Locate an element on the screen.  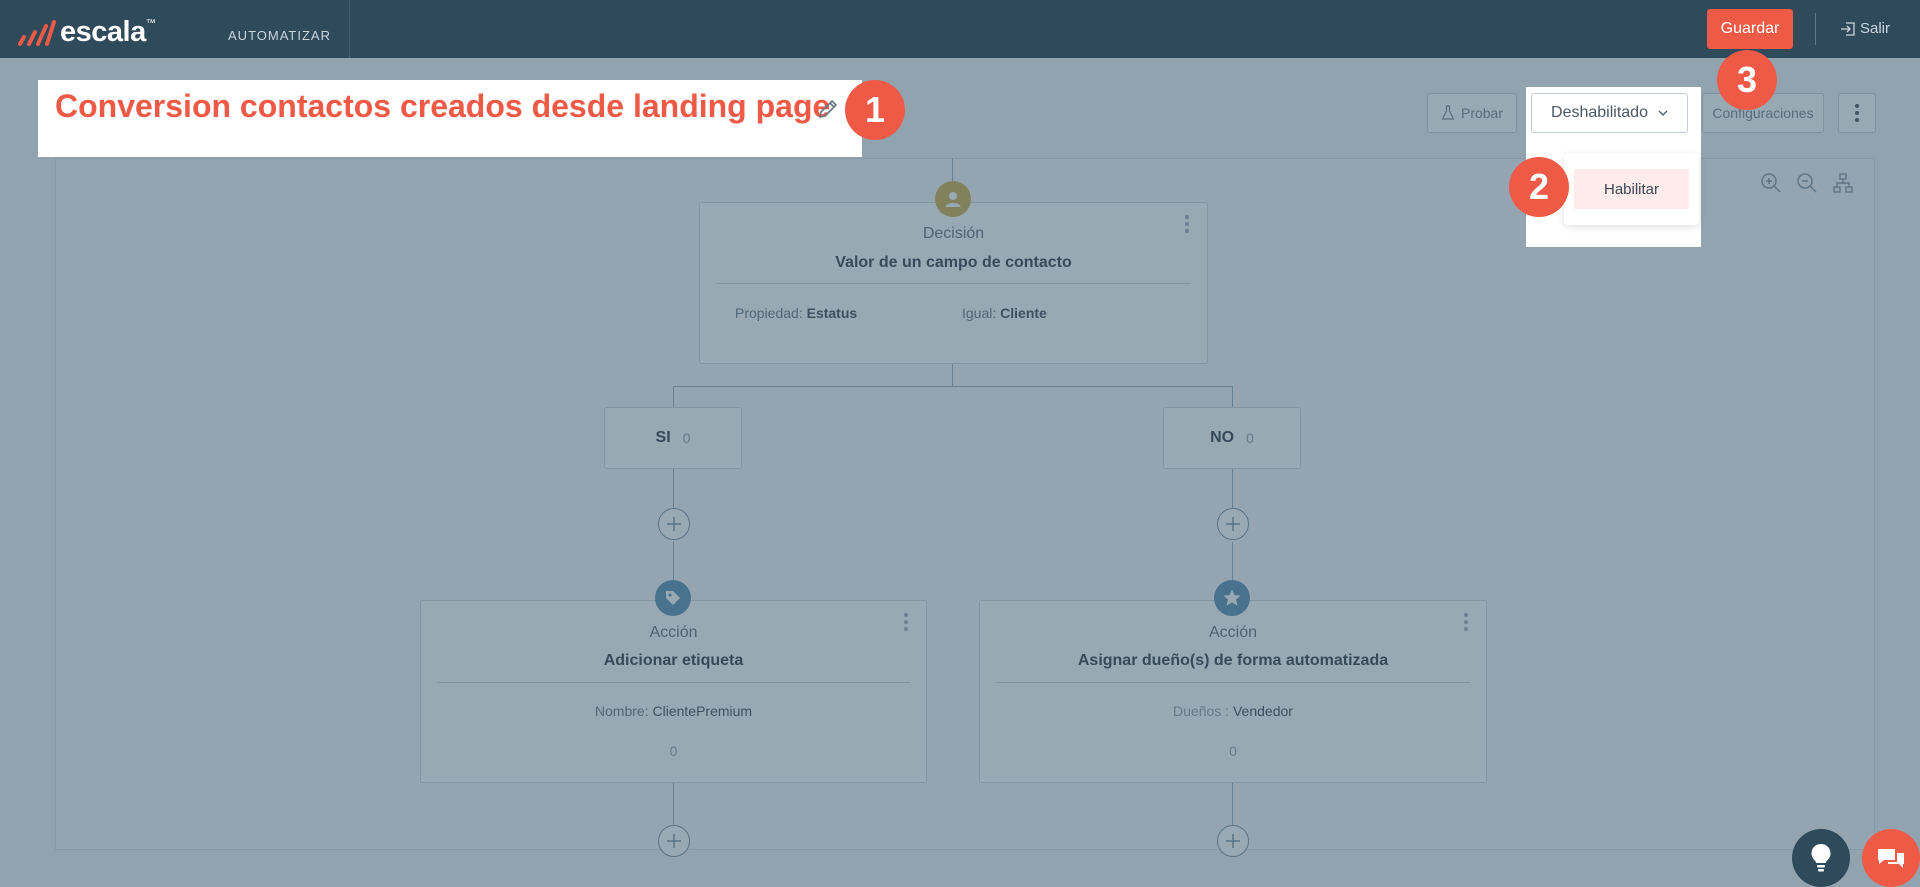
test-label: Probar is located at coordinates (1482, 113).